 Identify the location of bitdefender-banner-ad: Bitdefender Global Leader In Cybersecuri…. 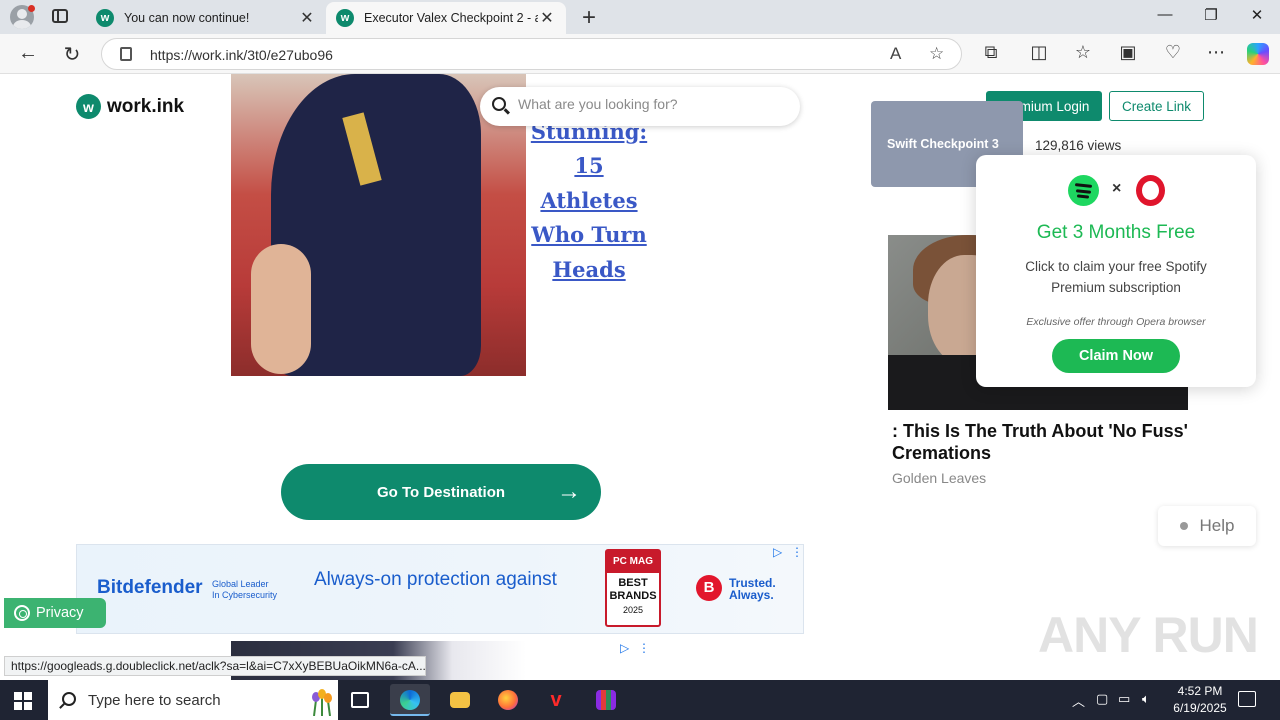
(440, 589).